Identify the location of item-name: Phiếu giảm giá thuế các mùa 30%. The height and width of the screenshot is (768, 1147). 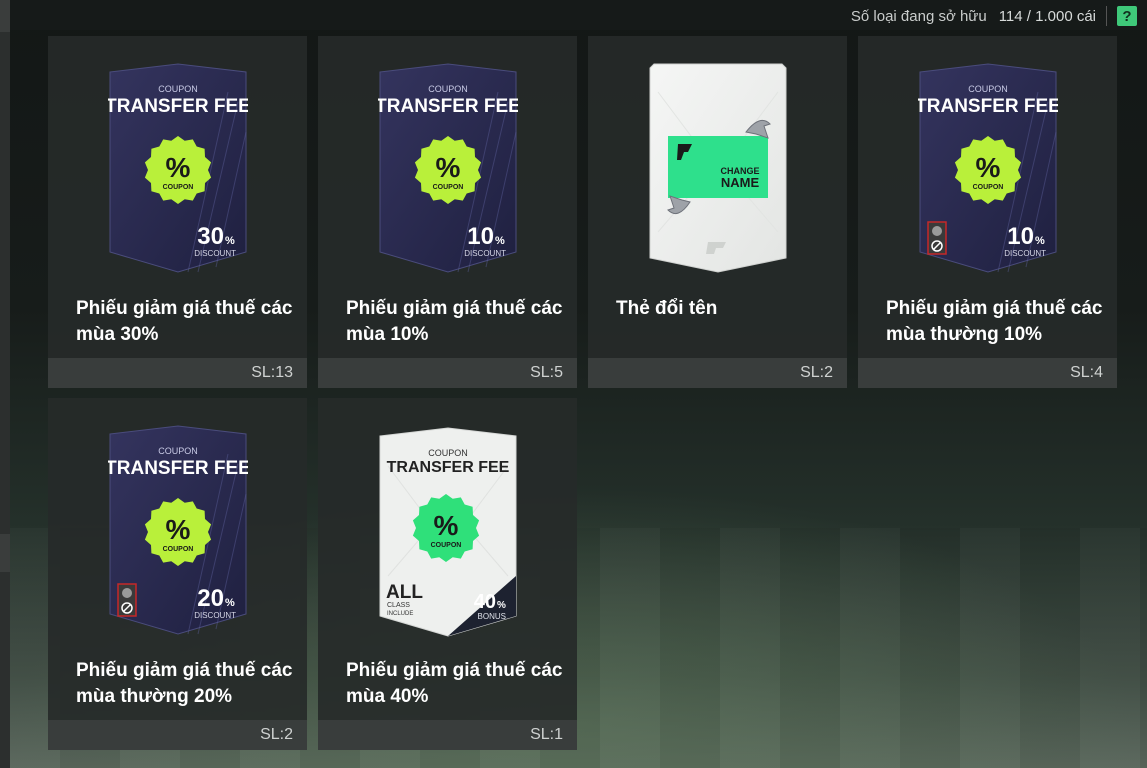
(184, 321).